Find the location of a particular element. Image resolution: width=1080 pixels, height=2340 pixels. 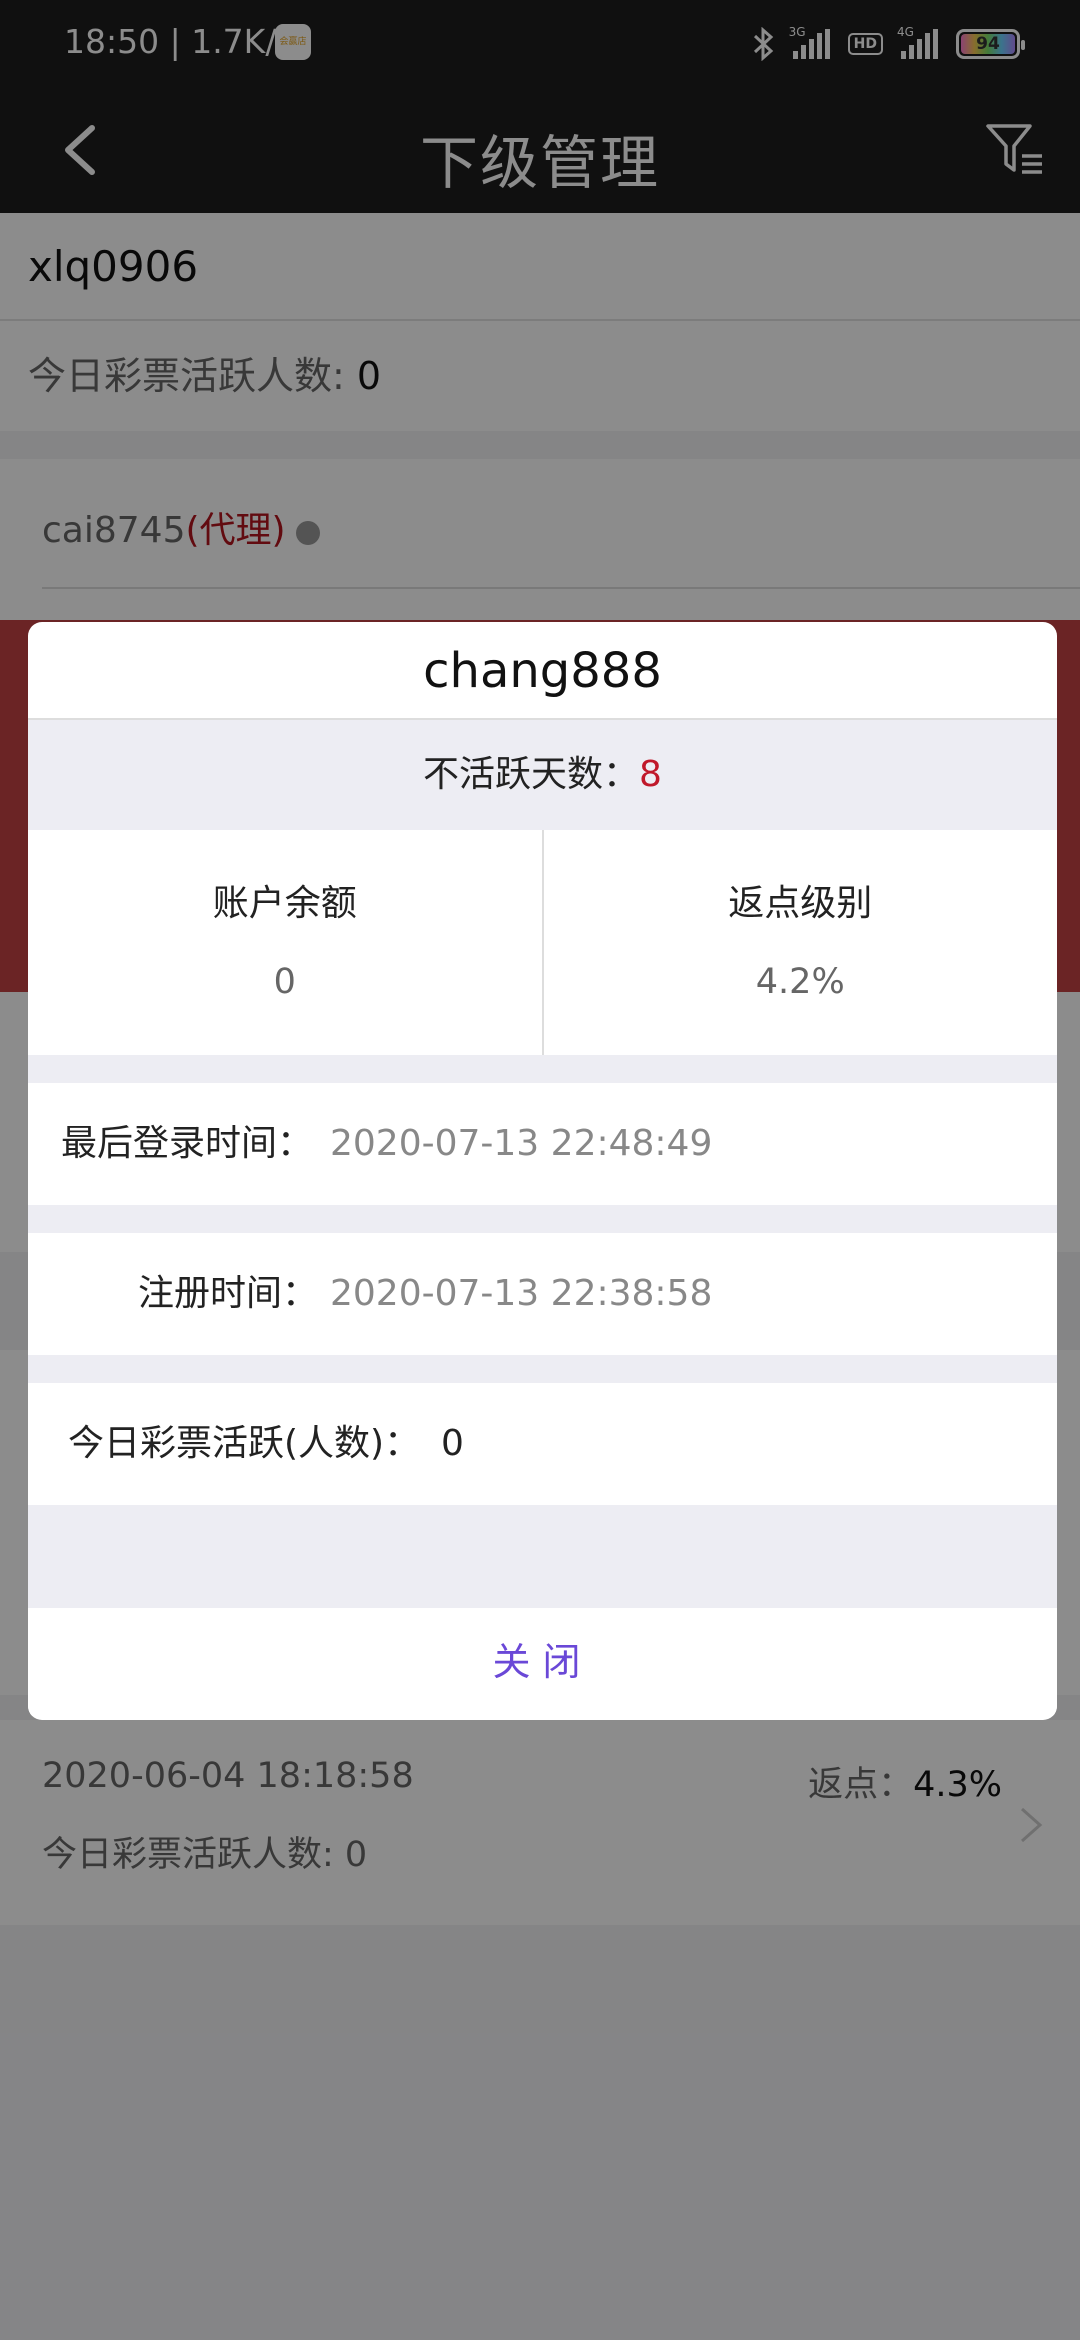

inactive-days-row: 不活跃天数：8 is located at coordinates (542, 775).